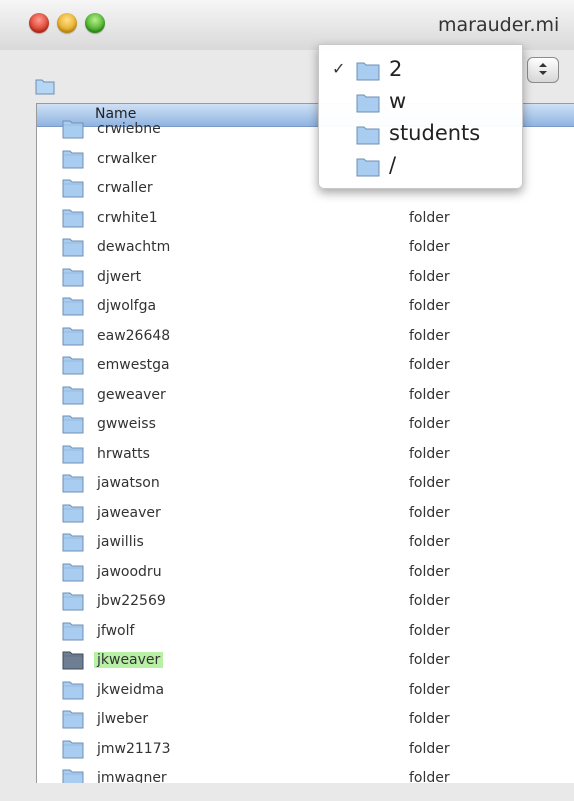  Describe the element at coordinates (95, 23) in the screenshot. I see `zoom-button` at that location.